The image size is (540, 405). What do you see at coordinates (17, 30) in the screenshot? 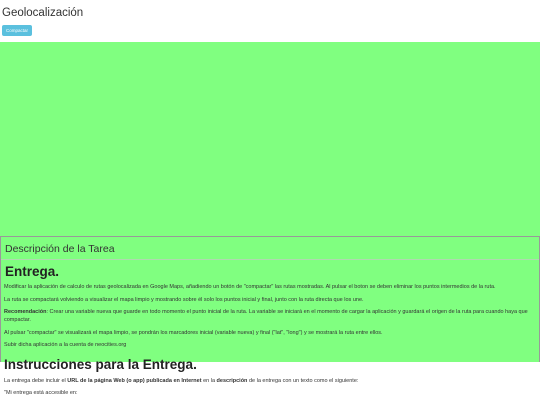
I see `compact-button: Compactar` at bounding box center [17, 30].